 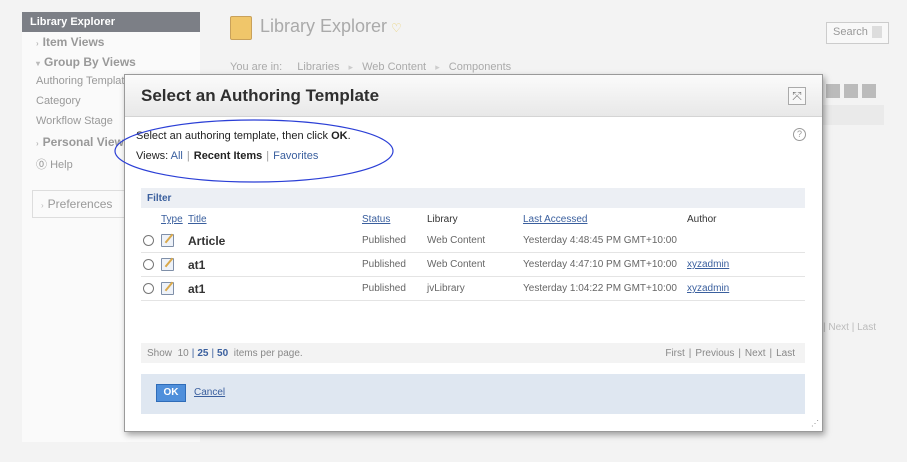 I want to click on column-last-accessed: Last Accessed, so click(x=555, y=219).